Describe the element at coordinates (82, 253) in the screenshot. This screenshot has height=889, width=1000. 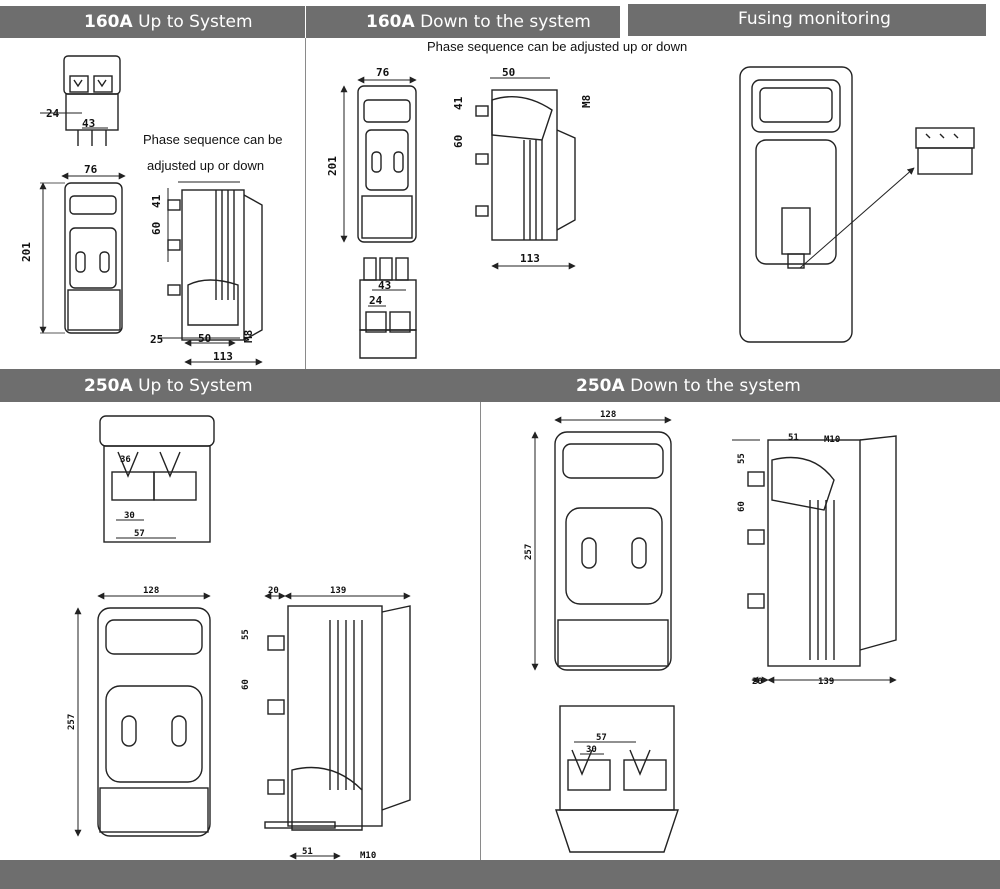
I see `drawing-160a-up-front-view` at that location.